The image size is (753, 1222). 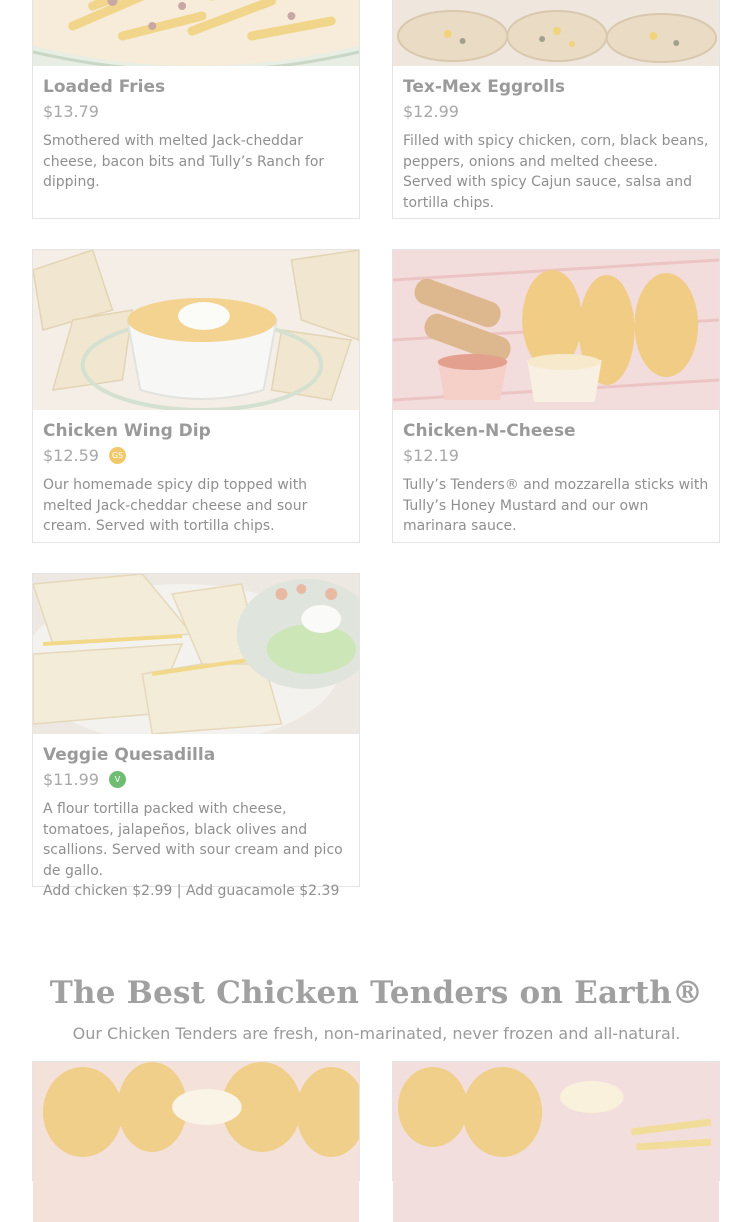 I want to click on tex-mex-eggrolls-image, so click(x=556, y=33).